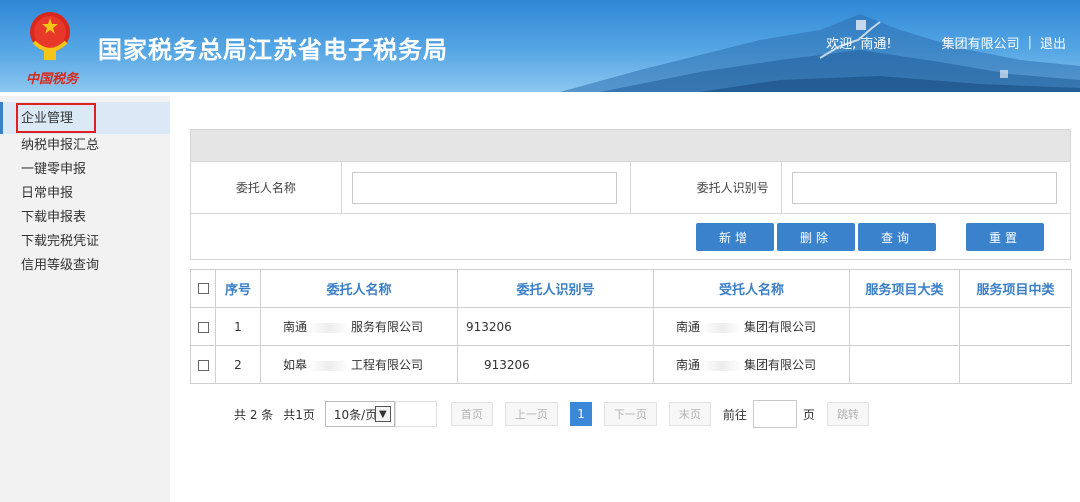 This screenshot has width=1080, height=502. What do you see at coordinates (85, 146) in the screenshot?
I see `sidebar-item-tax-summary: 纳税申报汇总` at bounding box center [85, 146].